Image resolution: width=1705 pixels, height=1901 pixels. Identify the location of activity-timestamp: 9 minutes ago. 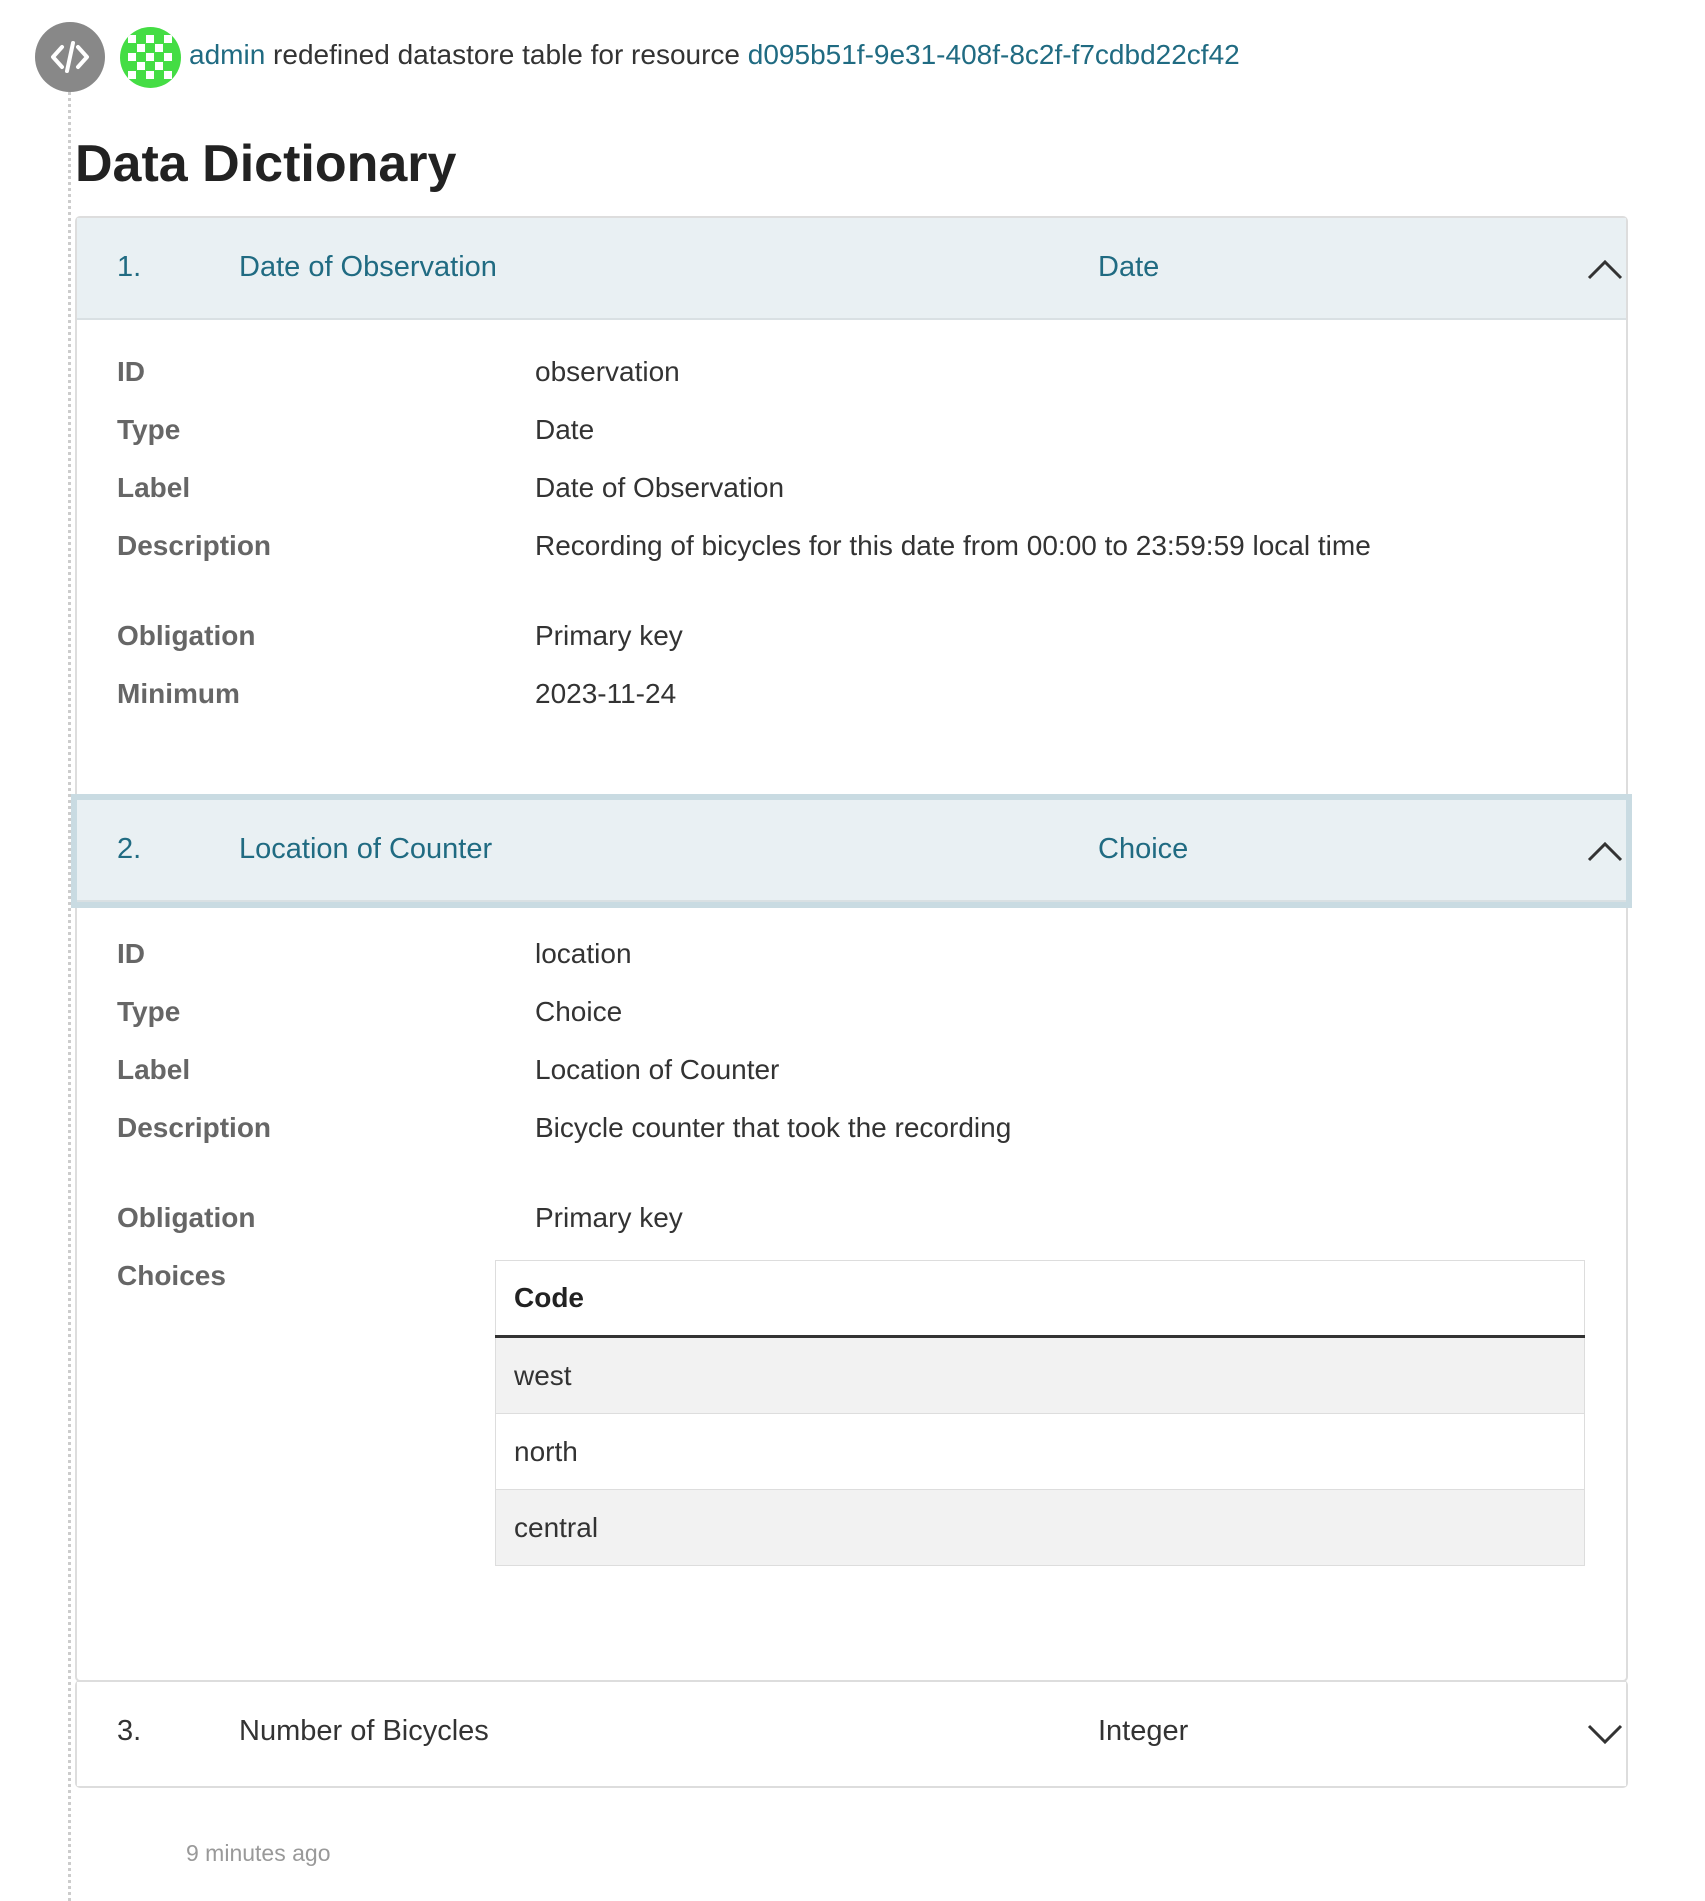
(258, 1853).